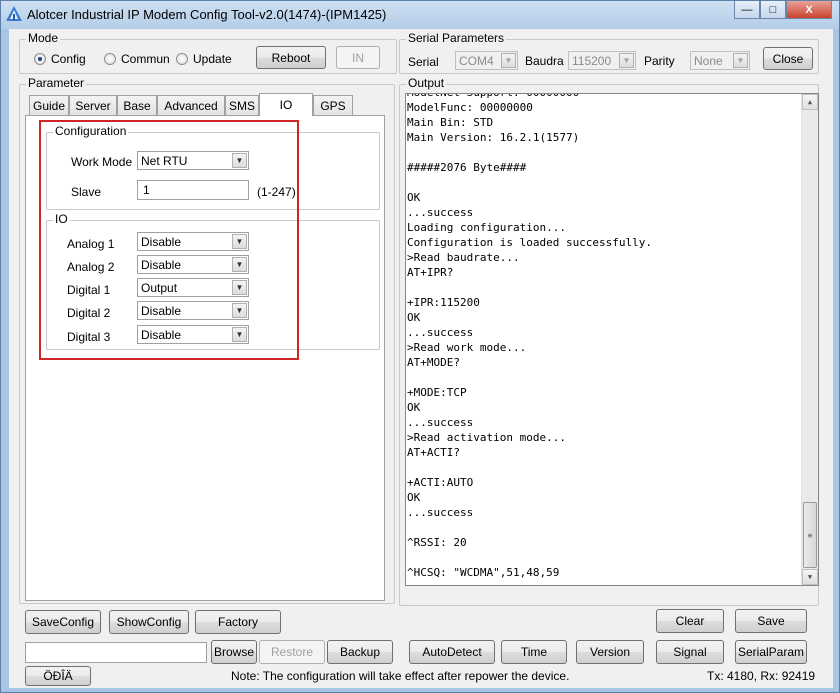 The image size is (840, 693). Describe the element at coordinates (426, 83) in the screenshot. I see `output-group-label: Output` at that location.